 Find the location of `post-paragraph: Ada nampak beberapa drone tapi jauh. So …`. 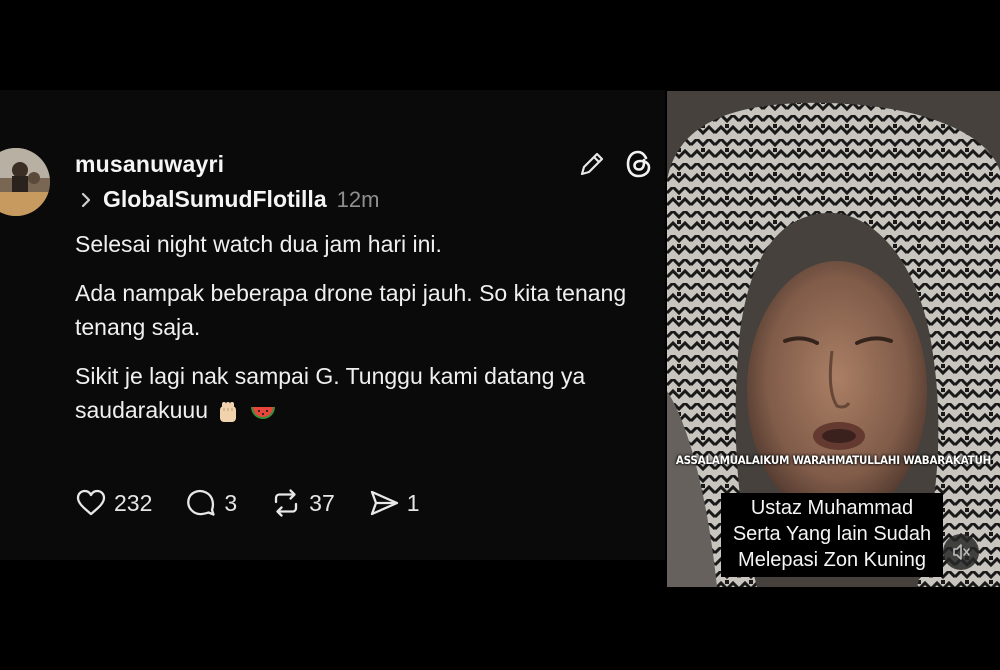

post-paragraph: Ada nampak beberapa drone tapi jauh. So … is located at coordinates (351, 310).